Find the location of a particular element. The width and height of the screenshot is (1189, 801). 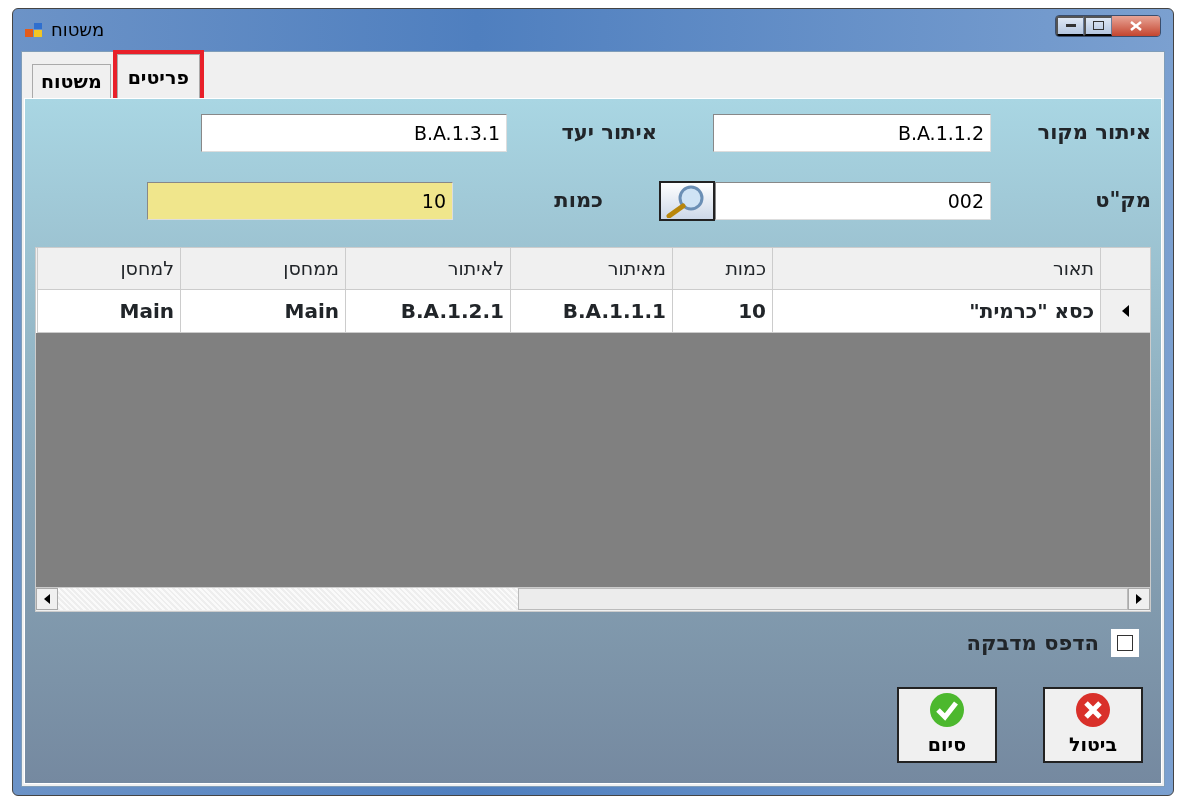

field-label: איתור מקור is located at coordinates (1093, 132).